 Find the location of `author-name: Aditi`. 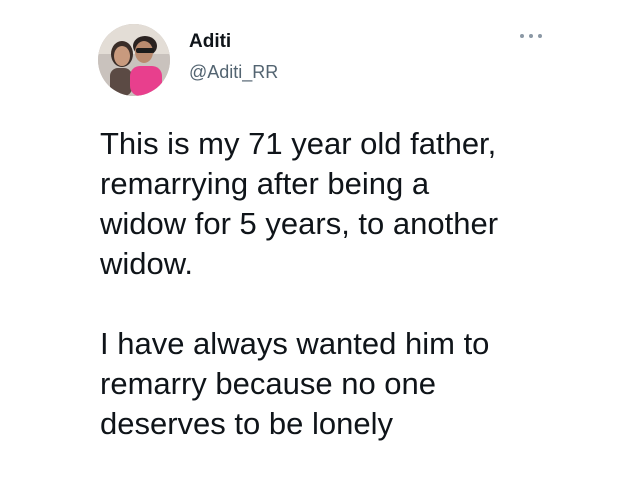

author-name: Aditi is located at coordinates (210, 42).